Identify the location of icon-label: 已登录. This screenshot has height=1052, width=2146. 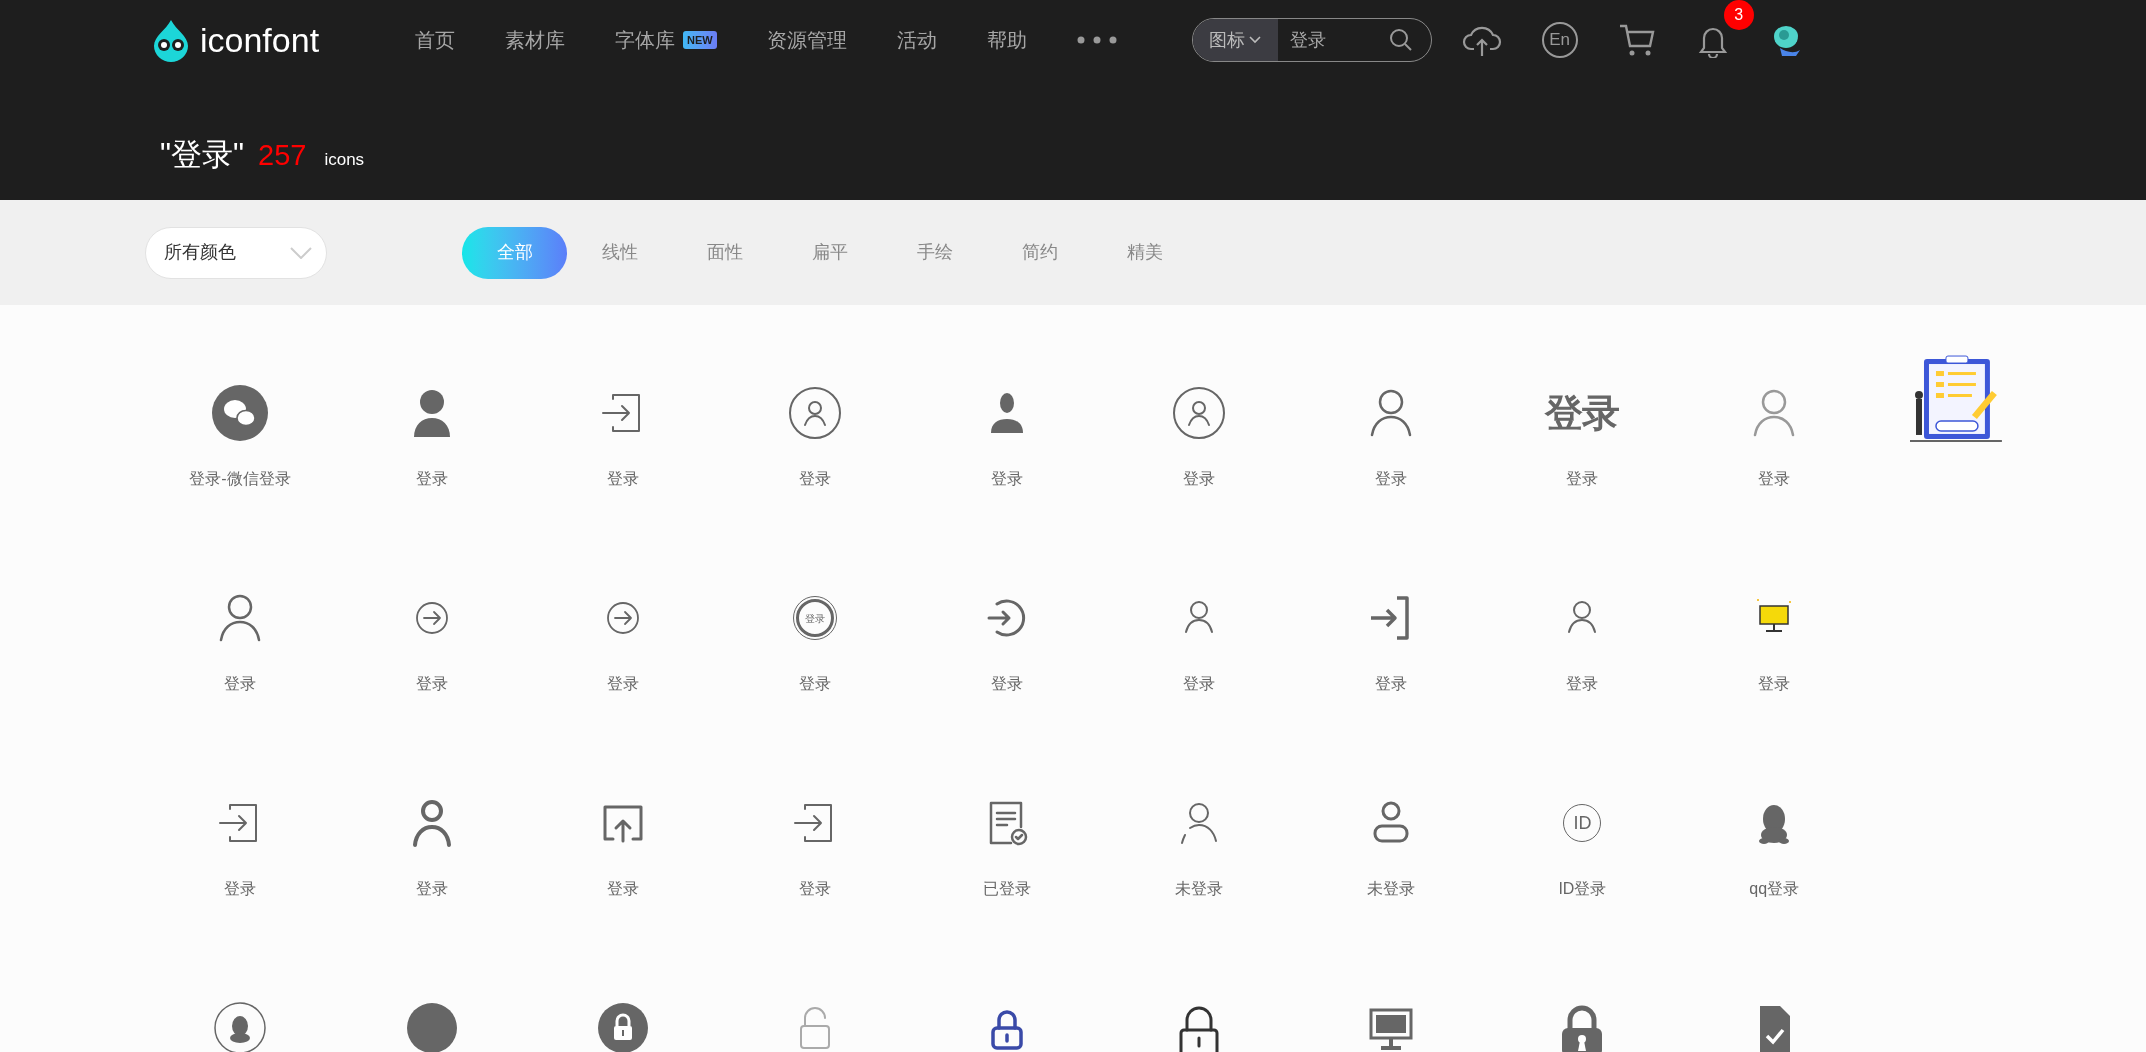
(1007, 889).